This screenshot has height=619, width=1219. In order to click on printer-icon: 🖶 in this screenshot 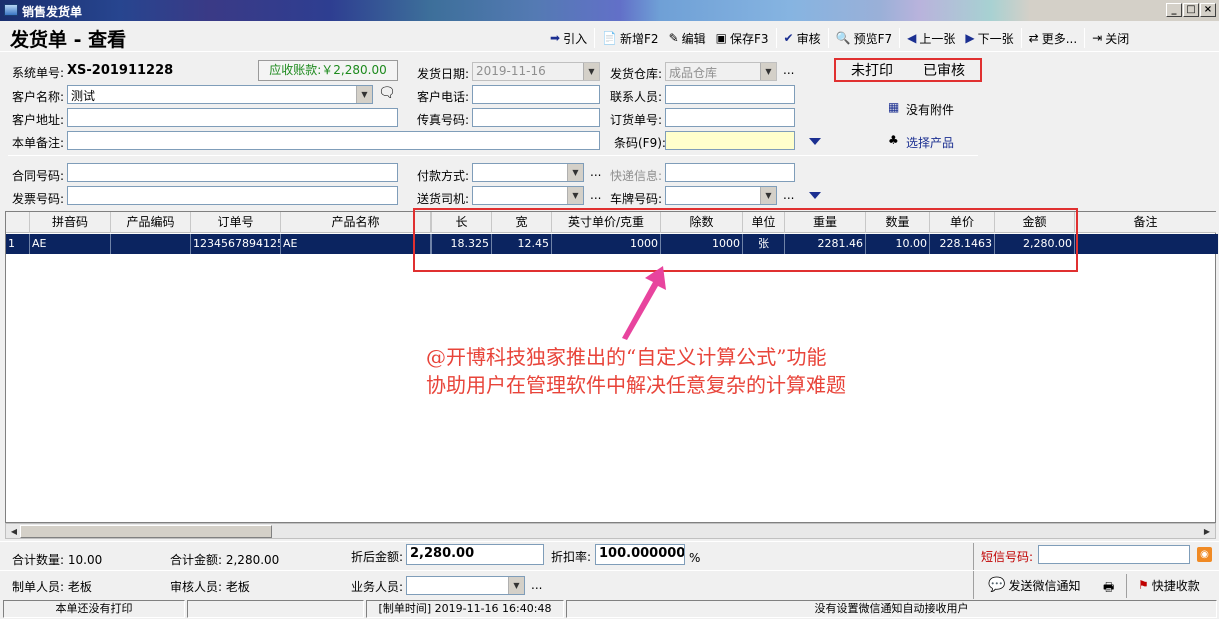, I will do `click(1108, 588)`.